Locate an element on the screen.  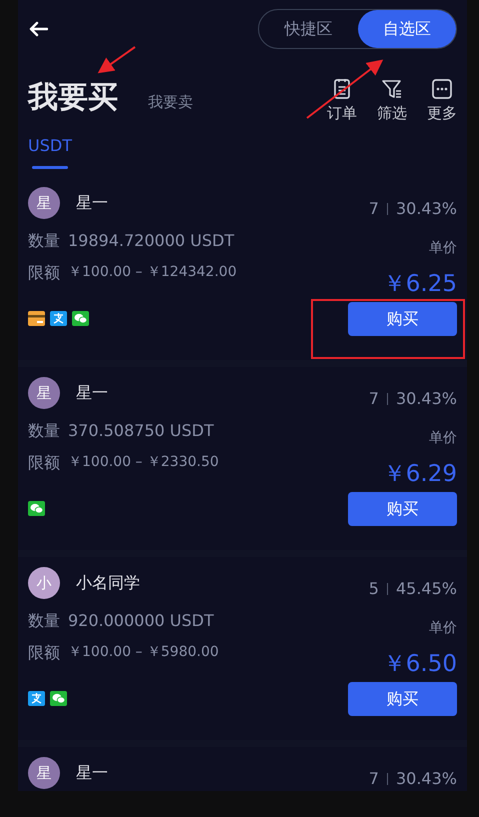
zone-tab: 快捷区 is located at coordinates (308, 29).